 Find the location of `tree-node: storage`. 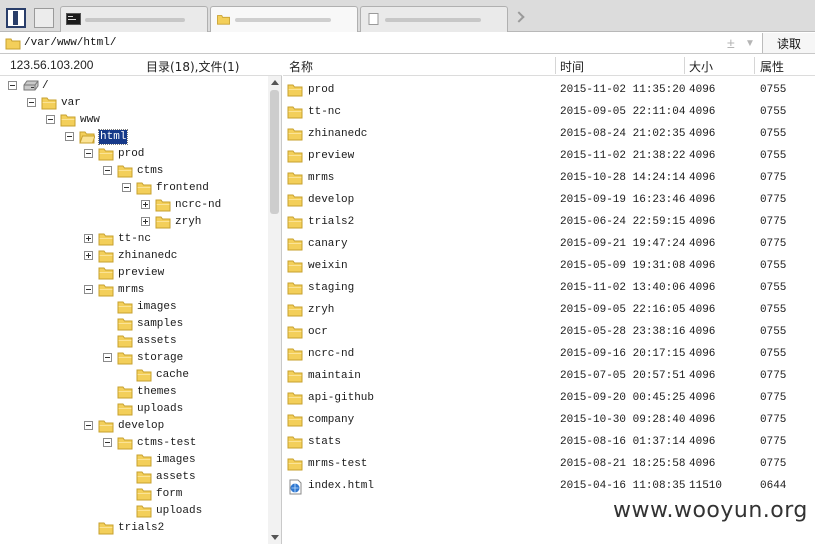

tree-node: storage is located at coordinates (134, 358).